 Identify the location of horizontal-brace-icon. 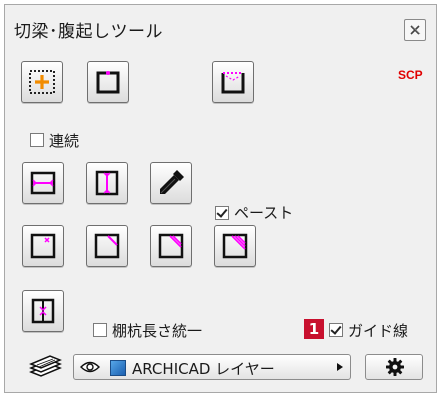
(43, 183).